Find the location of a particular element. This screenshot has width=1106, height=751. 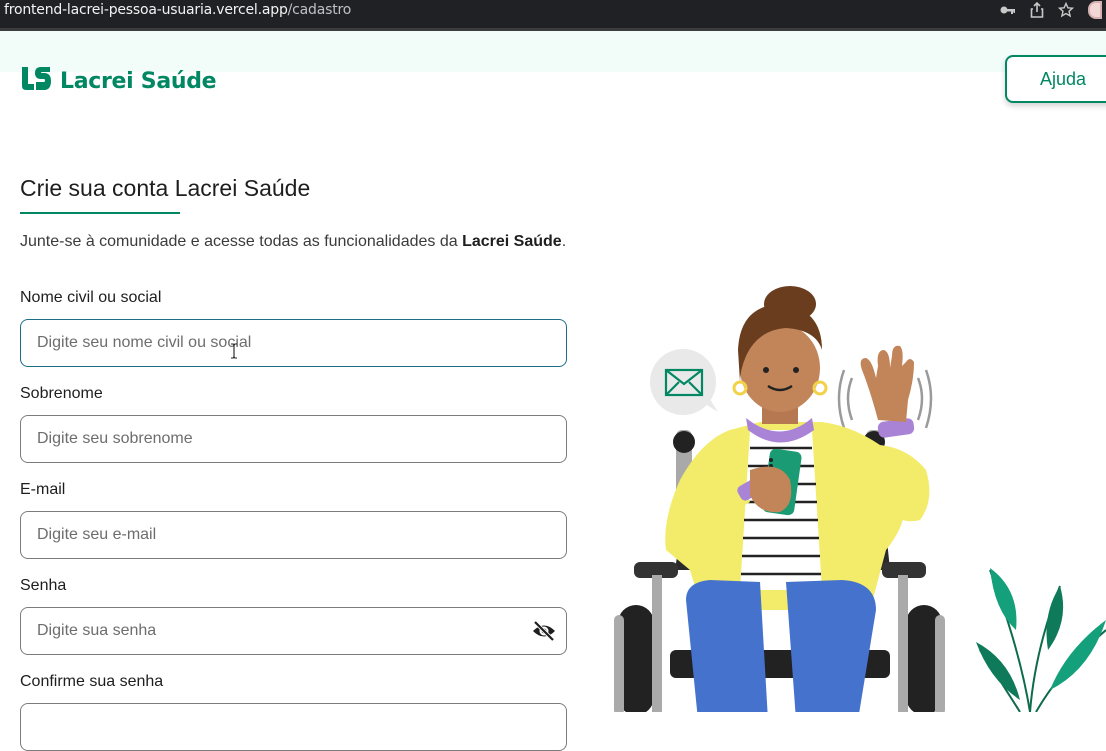

star-icon is located at coordinates (1066, 10).